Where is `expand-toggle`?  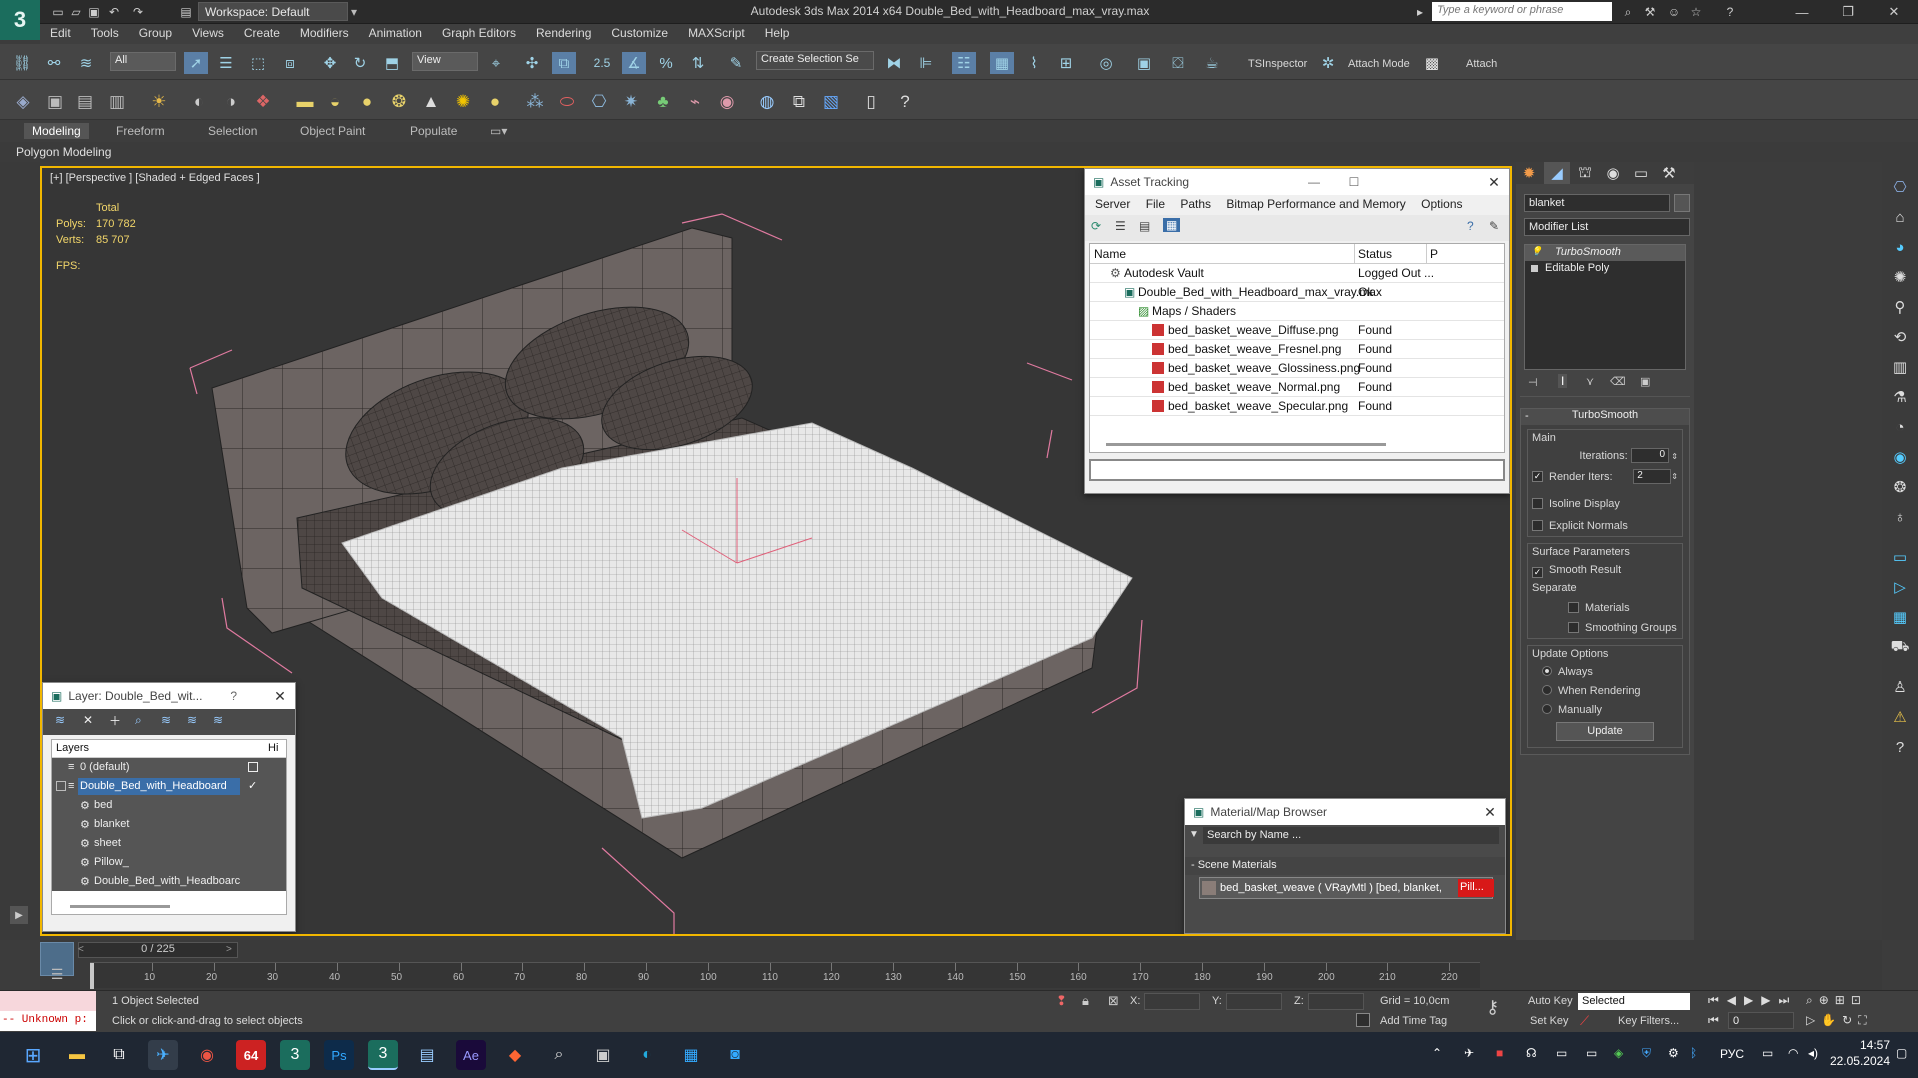
expand-toggle is located at coordinates (61, 786).